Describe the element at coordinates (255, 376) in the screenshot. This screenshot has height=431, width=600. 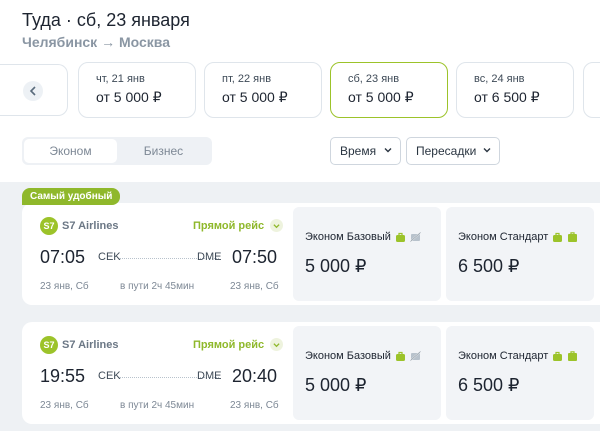
I see `arrival-time: 20:40` at that location.